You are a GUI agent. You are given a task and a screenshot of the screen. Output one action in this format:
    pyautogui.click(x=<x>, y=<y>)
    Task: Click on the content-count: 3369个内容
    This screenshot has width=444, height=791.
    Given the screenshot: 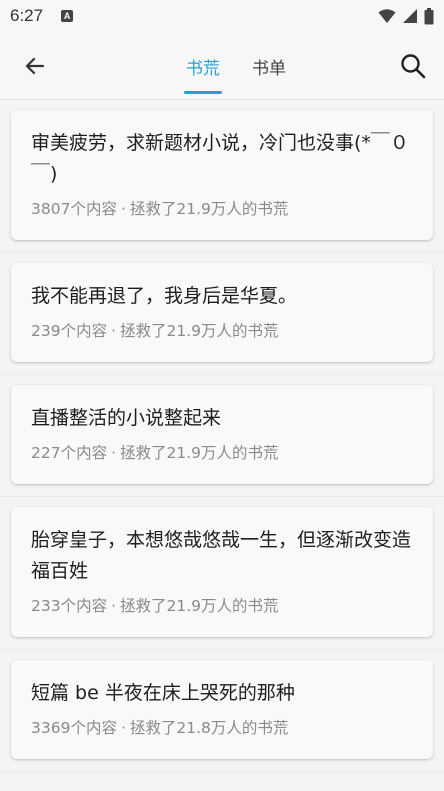 What is the action you would take?
    pyautogui.click(x=74, y=728)
    